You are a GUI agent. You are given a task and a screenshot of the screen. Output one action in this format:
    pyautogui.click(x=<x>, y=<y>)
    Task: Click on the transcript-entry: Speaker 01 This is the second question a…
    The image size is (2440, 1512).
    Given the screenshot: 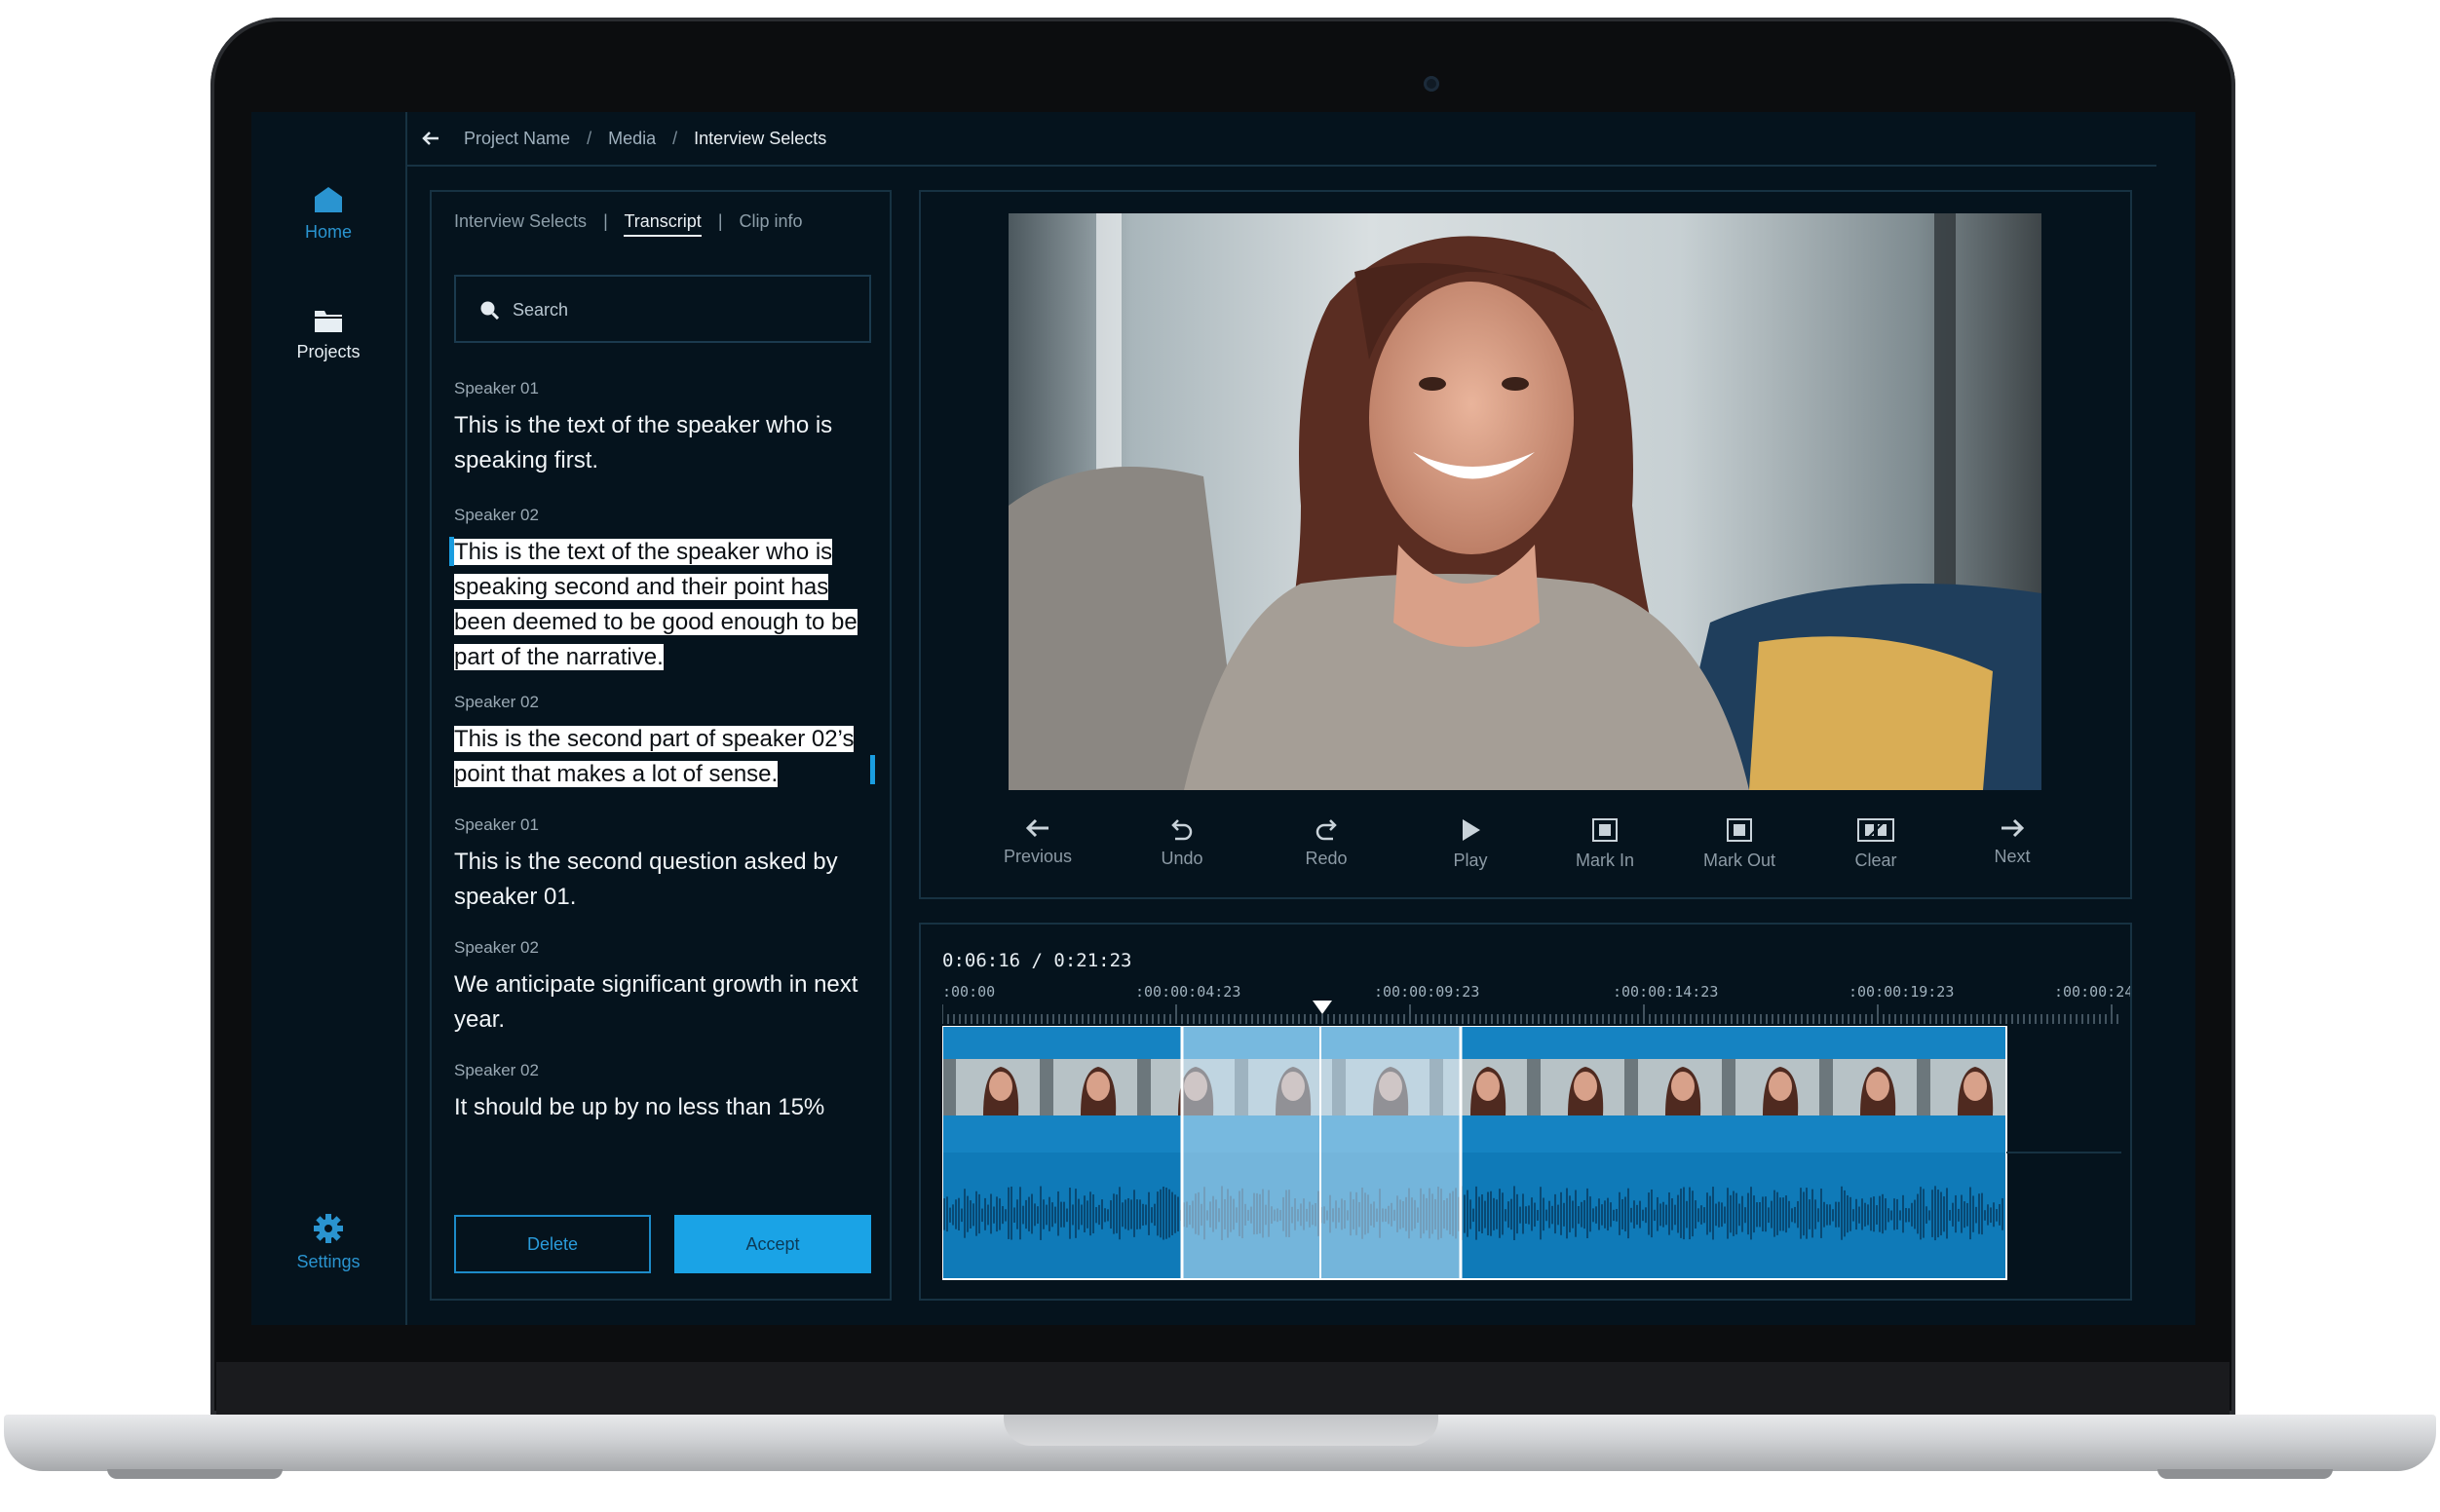 What is the action you would take?
    pyautogui.click(x=663, y=865)
    